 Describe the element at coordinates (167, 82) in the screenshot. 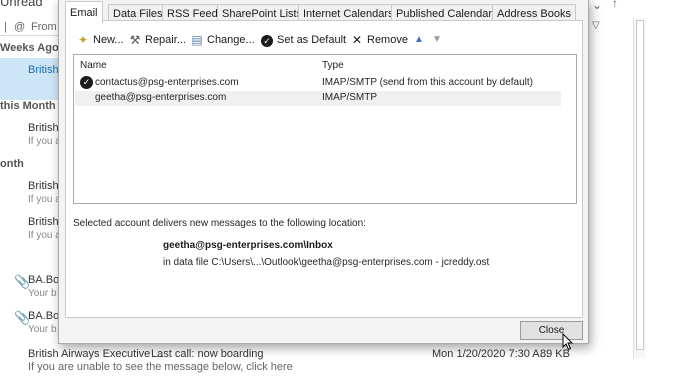

I see `account-name: contactus@psg-enterprises.com` at that location.